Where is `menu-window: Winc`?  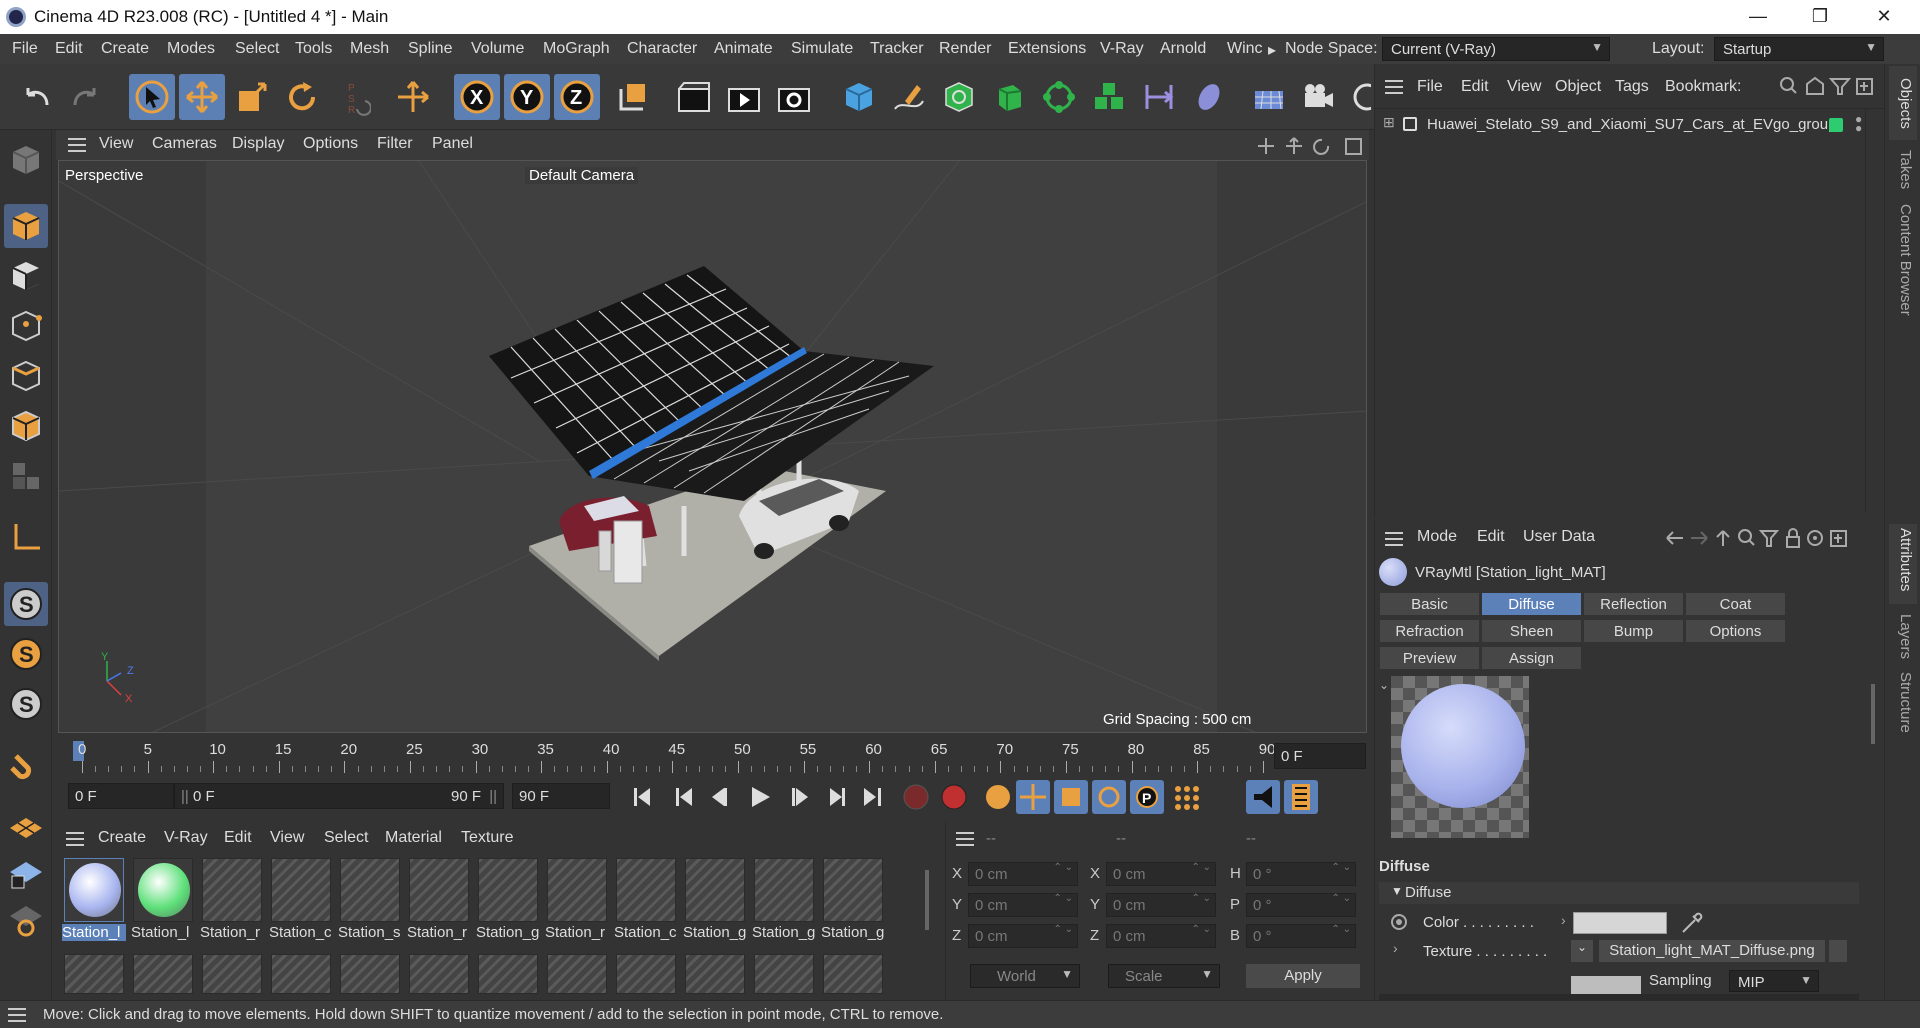
menu-window: Winc is located at coordinates (1245, 49).